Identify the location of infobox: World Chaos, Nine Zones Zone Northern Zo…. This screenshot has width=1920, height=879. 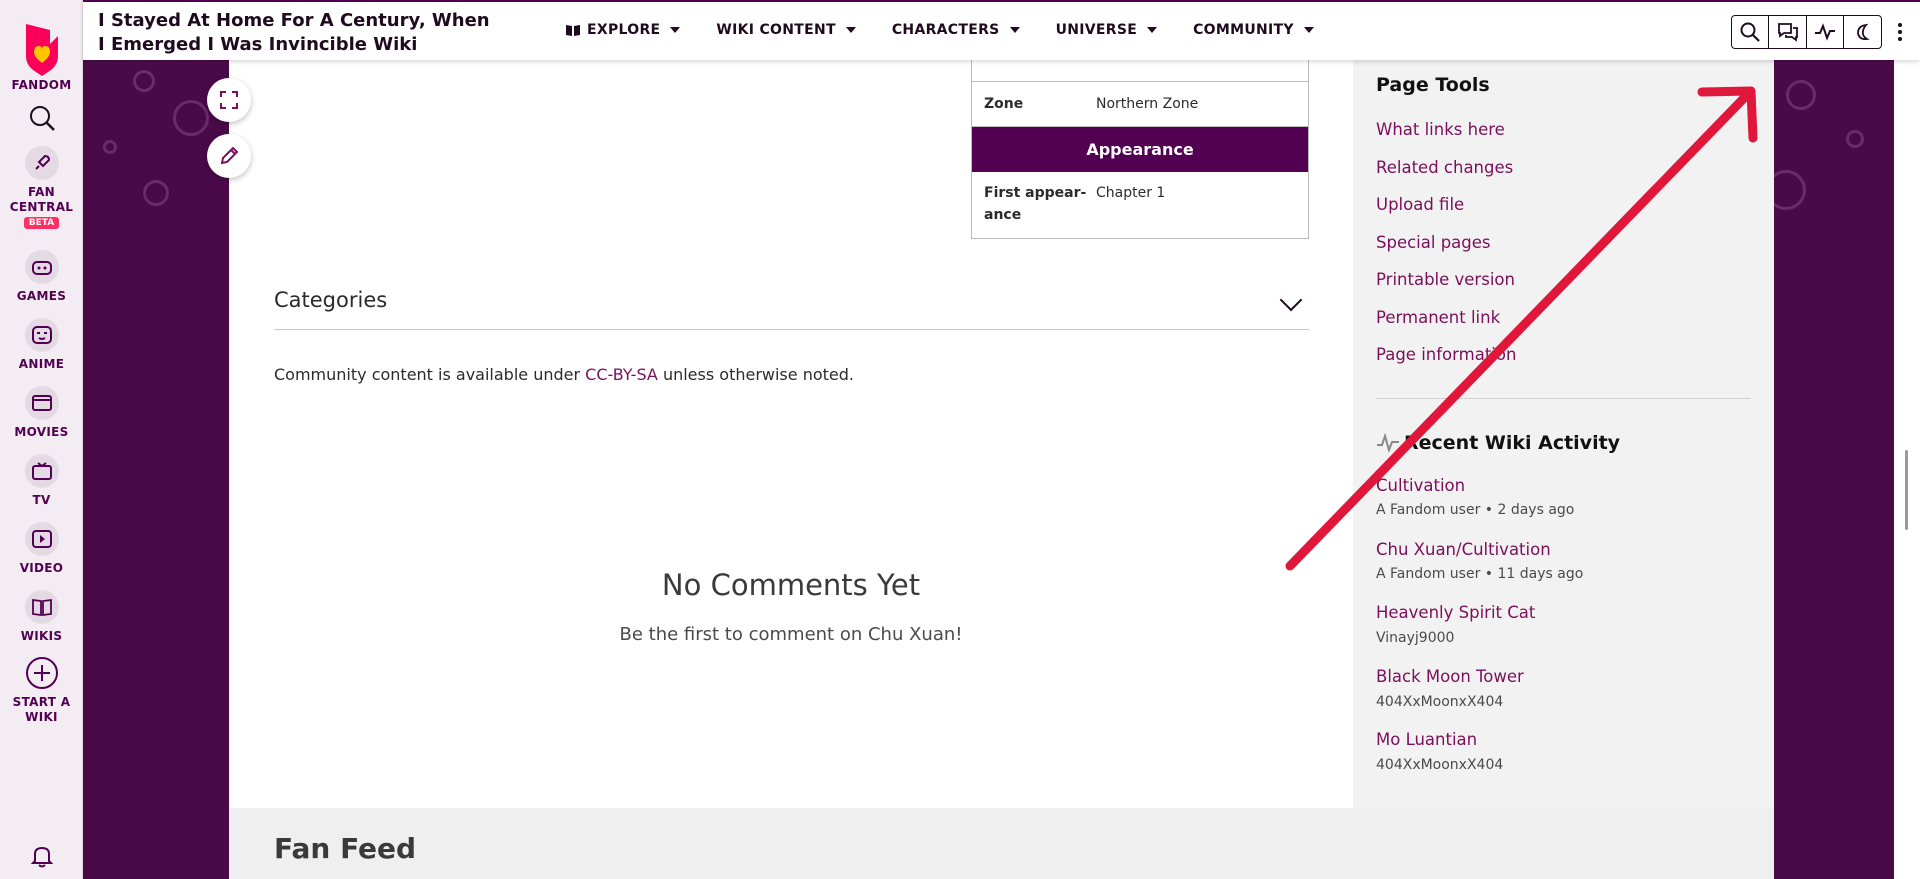
(1140, 144).